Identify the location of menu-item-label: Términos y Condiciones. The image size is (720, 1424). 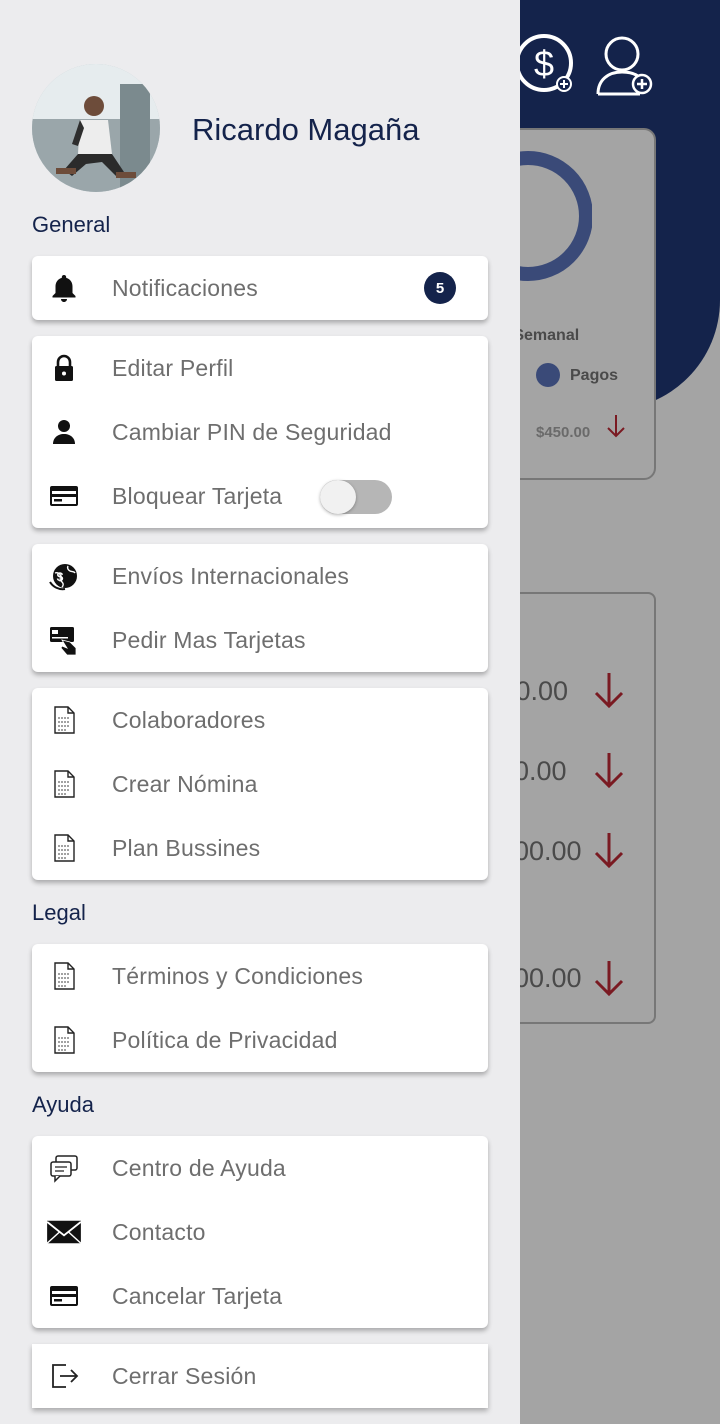
(238, 975).